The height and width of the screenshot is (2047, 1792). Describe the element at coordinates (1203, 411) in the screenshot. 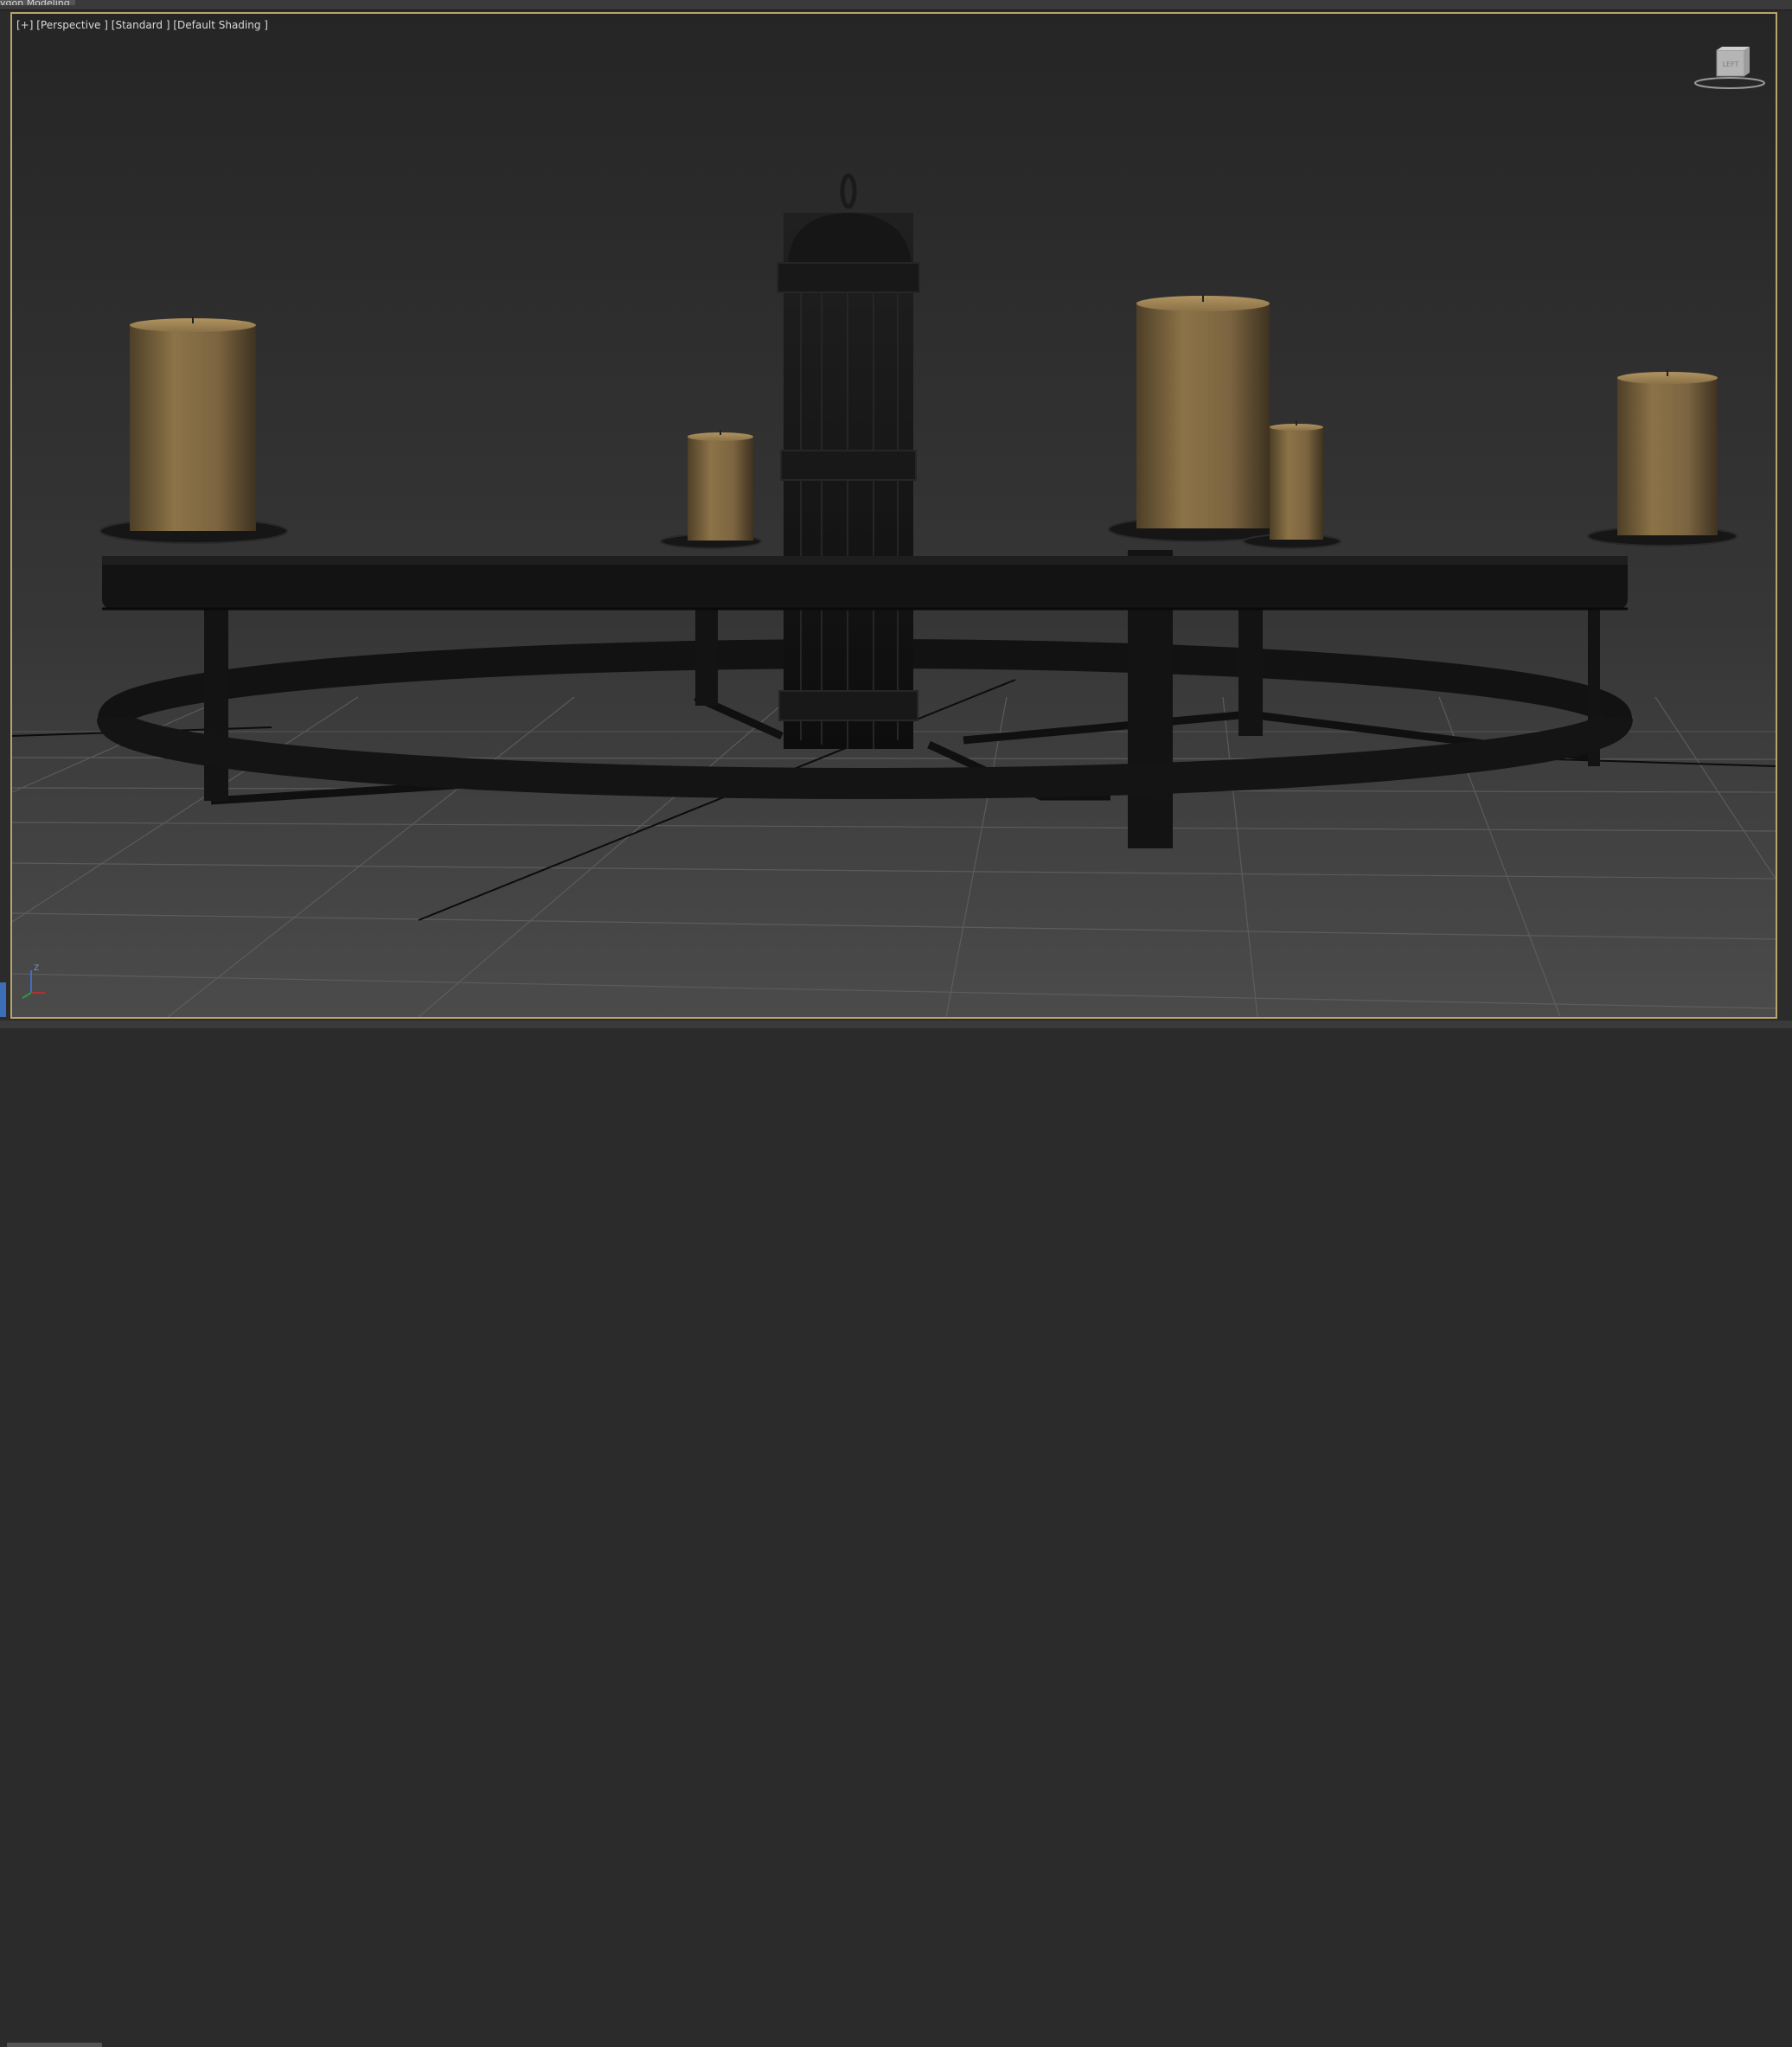

I see `candle-right-large` at that location.